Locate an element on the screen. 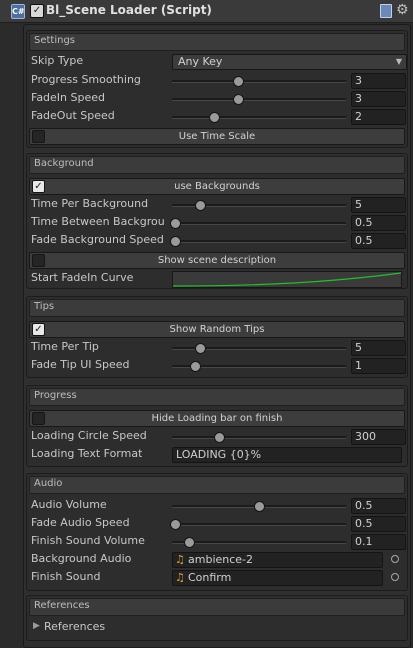 The image size is (413, 648). fade-background-speed-field: 0.5 is located at coordinates (378, 241).